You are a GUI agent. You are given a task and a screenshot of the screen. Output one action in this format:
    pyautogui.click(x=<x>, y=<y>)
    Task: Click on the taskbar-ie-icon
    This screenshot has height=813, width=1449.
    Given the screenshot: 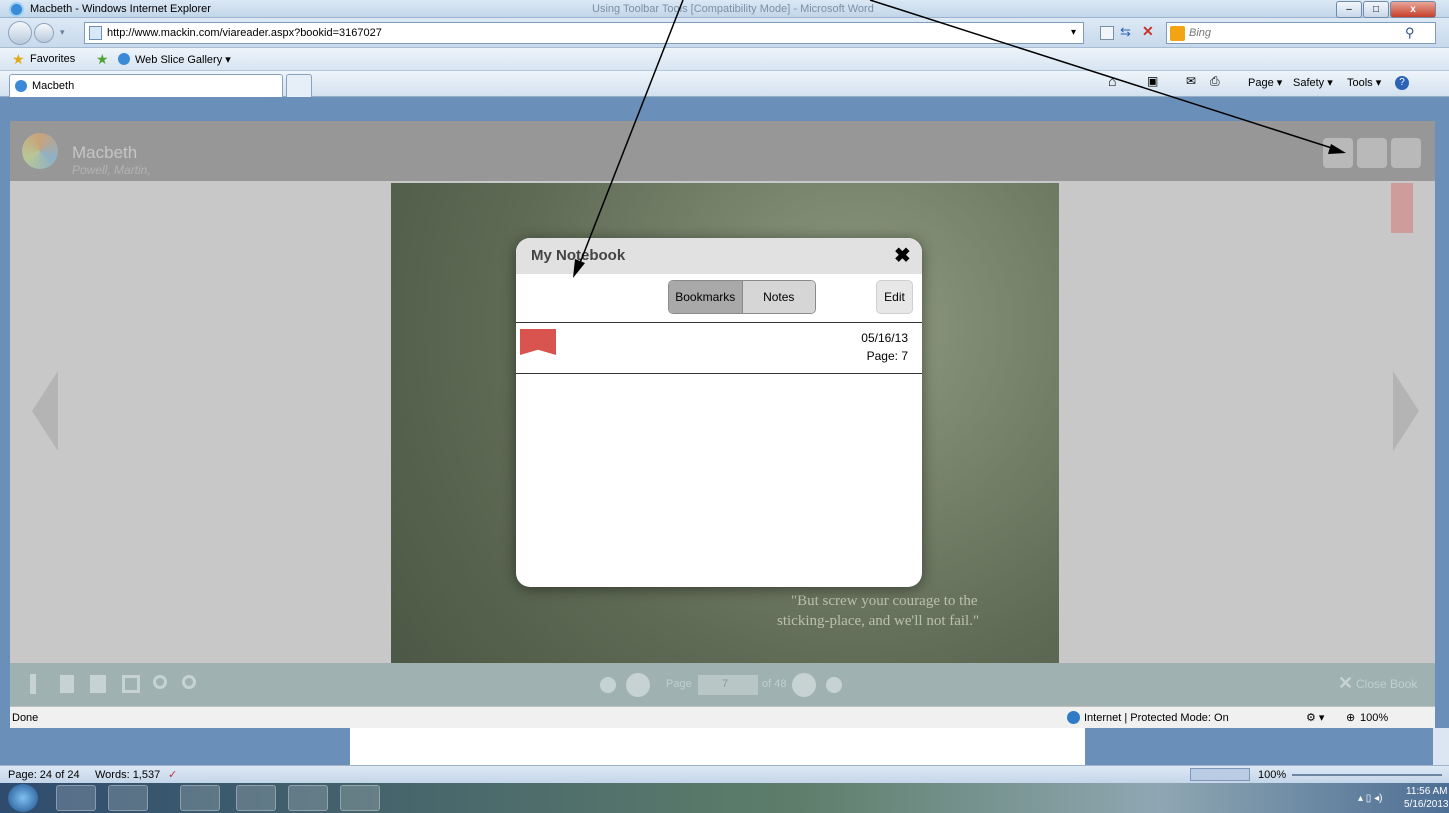 What is the action you would take?
    pyautogui.click(x=76, y=798)
    